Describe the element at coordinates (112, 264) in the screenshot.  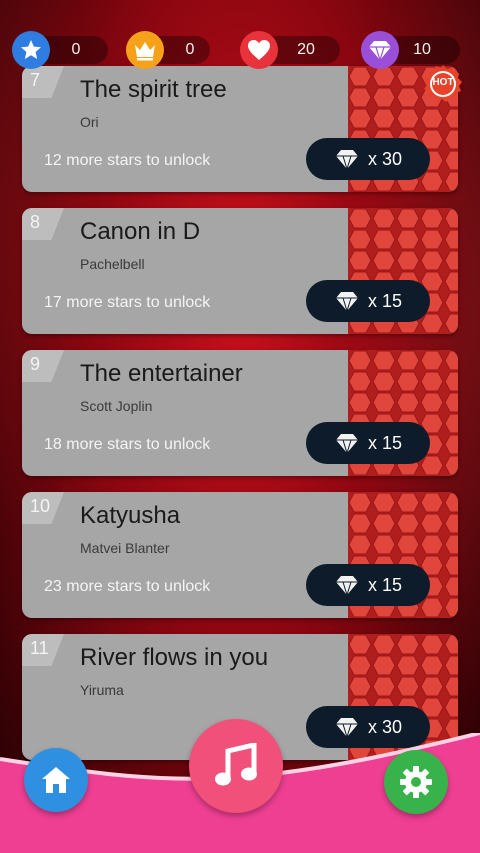
I see `song-artist: Pachelbell` at that location.